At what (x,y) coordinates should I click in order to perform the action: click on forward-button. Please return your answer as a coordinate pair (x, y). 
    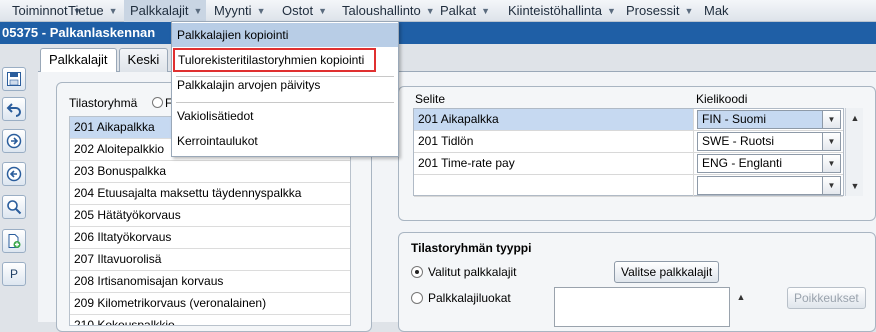
    Looking at the image, I should click on (14, 141).